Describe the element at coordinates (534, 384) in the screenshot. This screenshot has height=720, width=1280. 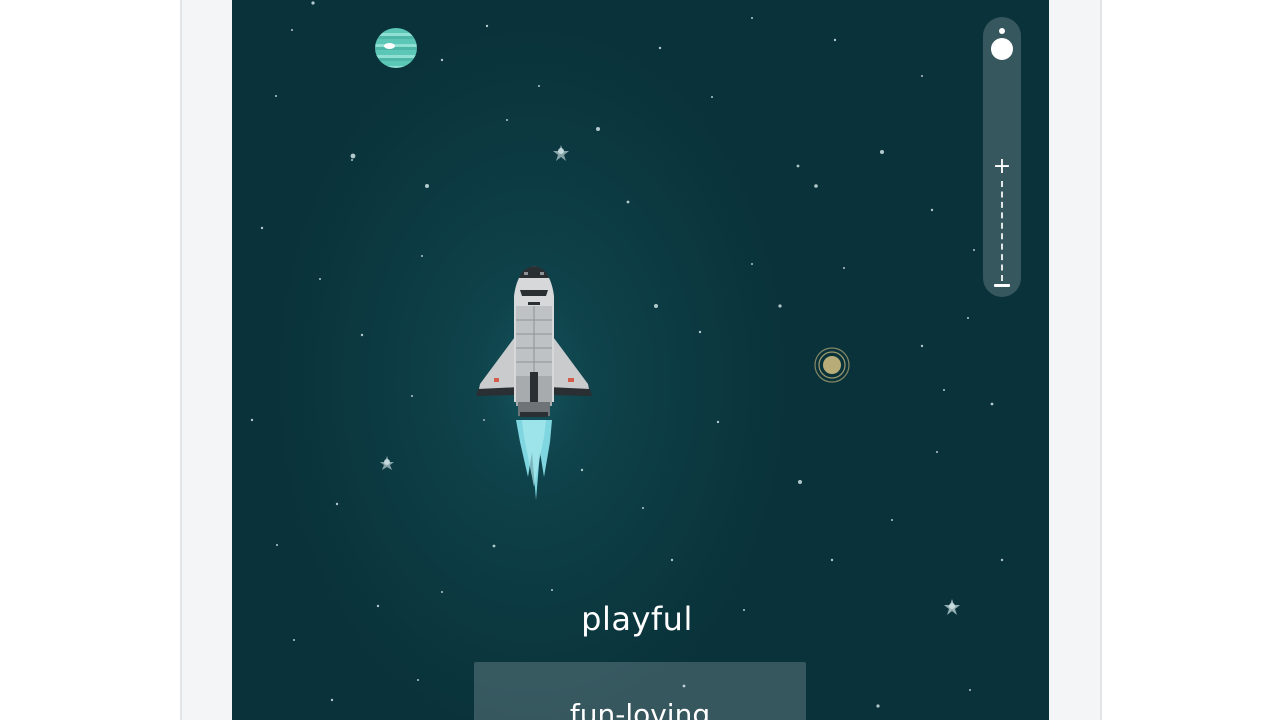
I see `space-shuttle-icon` at that location.